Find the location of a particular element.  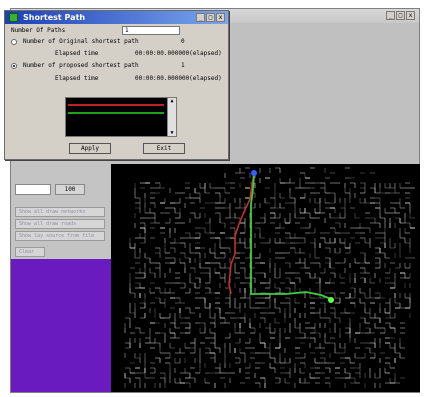

exit-button: Exit is located at coordinates (164, 148).